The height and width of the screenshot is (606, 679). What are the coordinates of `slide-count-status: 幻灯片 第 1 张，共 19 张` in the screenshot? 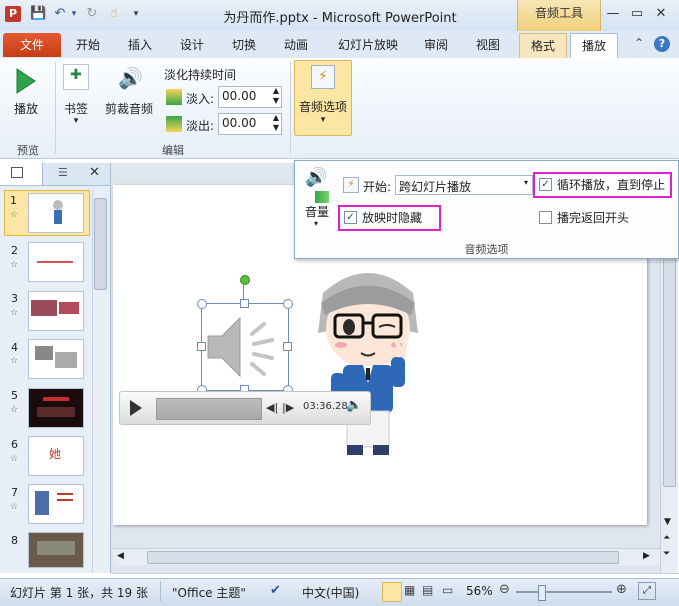 It's located at (79, 592).